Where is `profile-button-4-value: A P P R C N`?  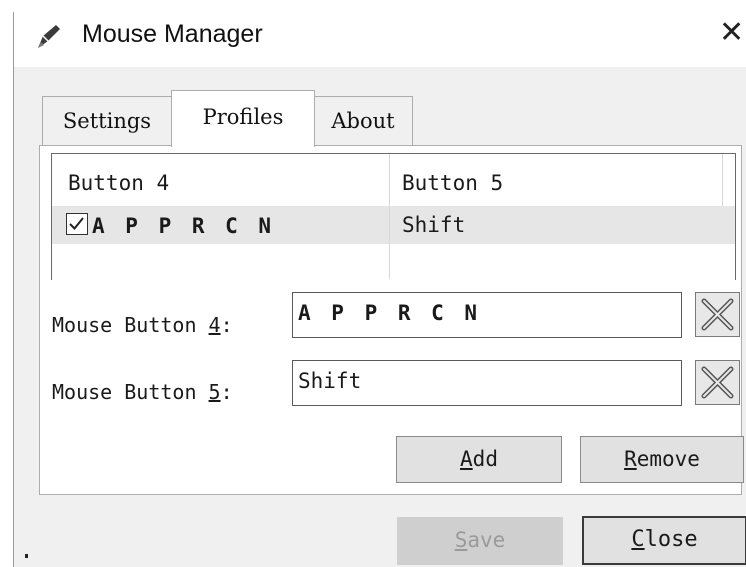
profile-button-4-value: A P P R C N is located at coordinates (184, 226).